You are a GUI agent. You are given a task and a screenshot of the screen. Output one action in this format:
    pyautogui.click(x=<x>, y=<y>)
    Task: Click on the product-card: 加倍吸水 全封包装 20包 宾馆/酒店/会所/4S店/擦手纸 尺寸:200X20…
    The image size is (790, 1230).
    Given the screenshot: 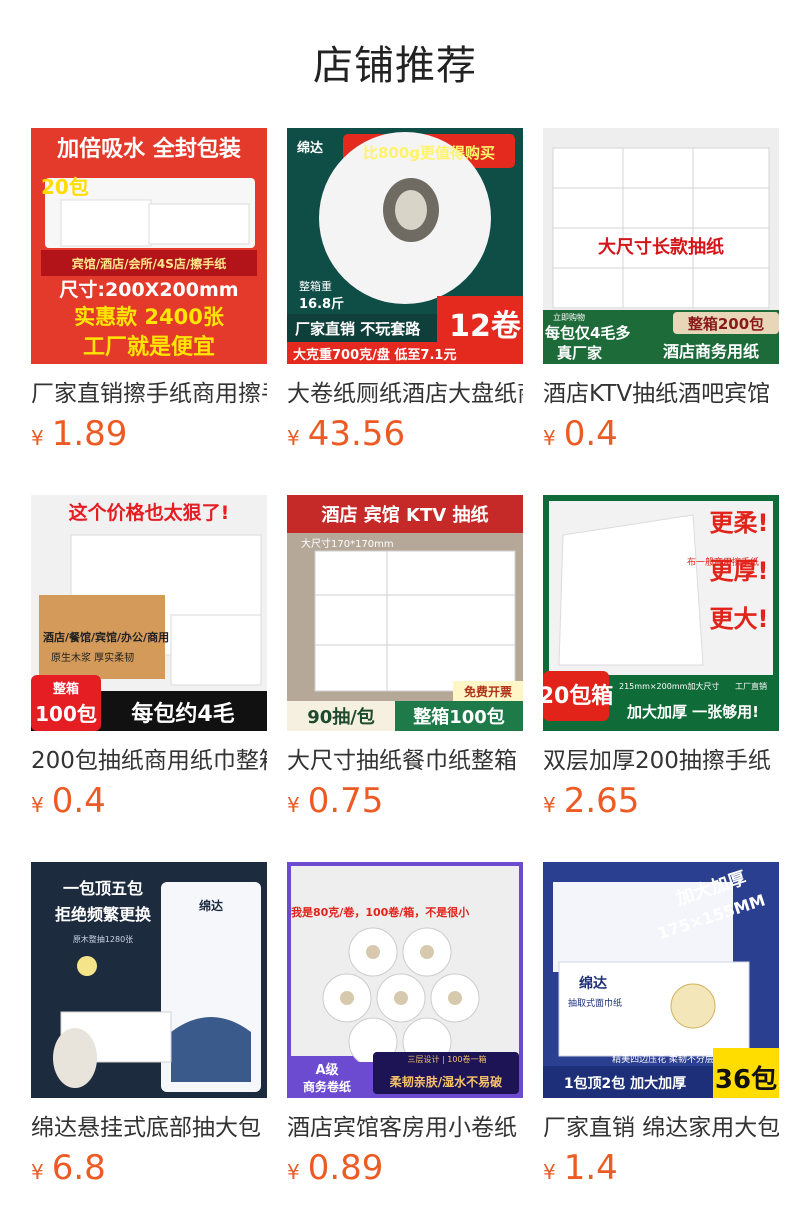 What is the action you would take?
    pyautogui.click(x=149, y=293)
    